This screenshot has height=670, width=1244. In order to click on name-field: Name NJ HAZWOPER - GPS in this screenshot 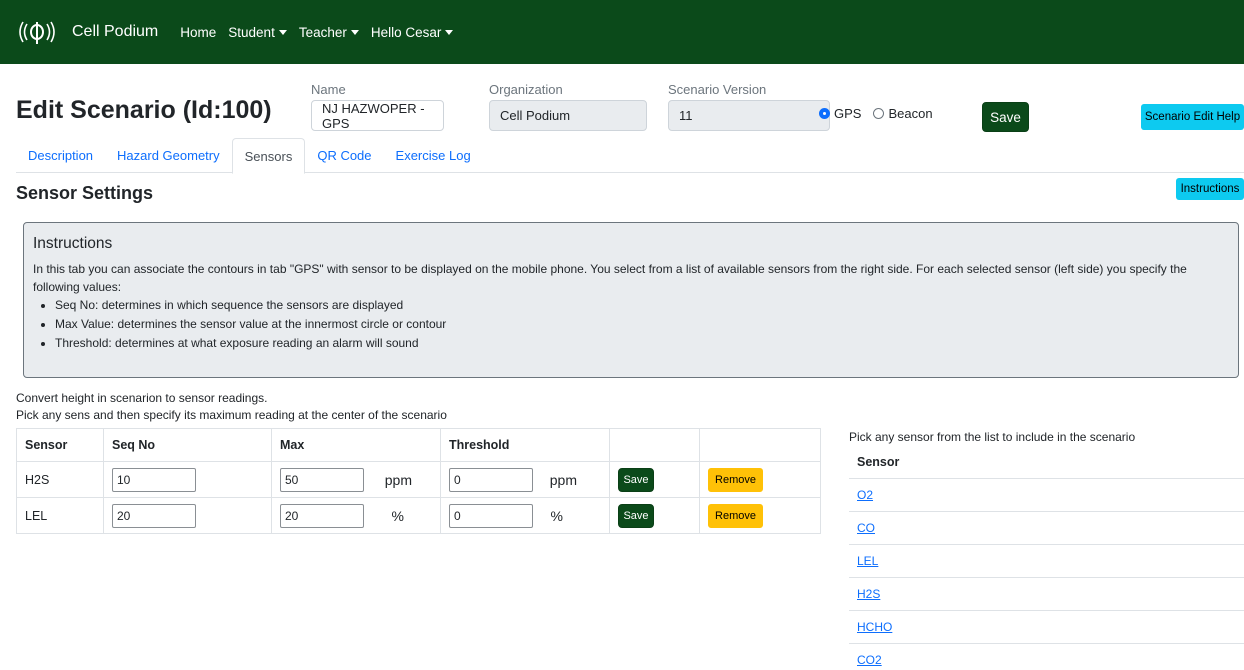, I will do `click(377, 106)`.